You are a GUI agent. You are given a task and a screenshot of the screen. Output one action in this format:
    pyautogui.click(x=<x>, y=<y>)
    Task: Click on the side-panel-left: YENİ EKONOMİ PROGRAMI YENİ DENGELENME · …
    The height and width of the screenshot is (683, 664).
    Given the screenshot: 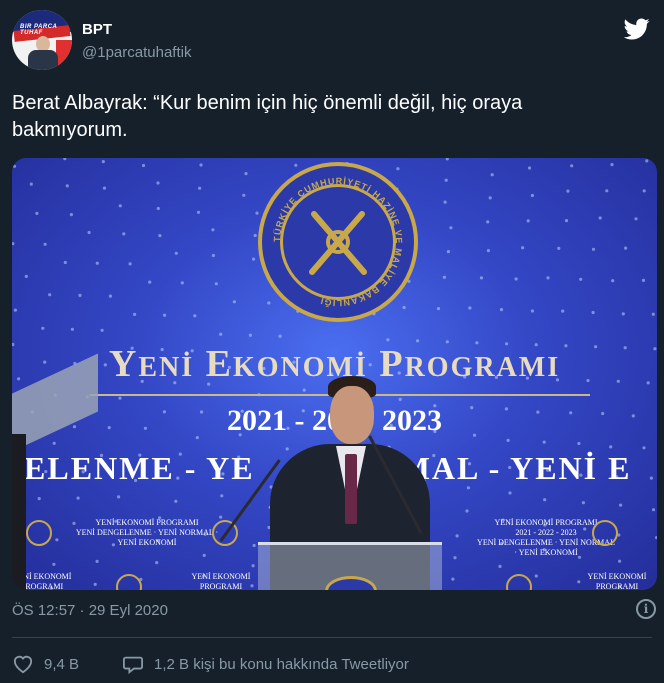 What is the action you would take?
    pyautogui.click(x=147, y=532)
    